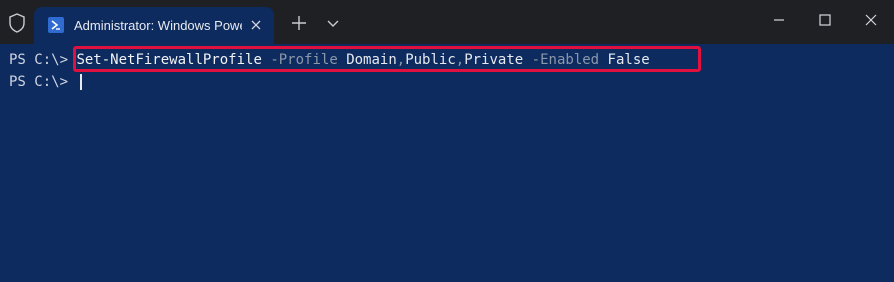  I want to click on argument-public: Public, so click(430, 60).